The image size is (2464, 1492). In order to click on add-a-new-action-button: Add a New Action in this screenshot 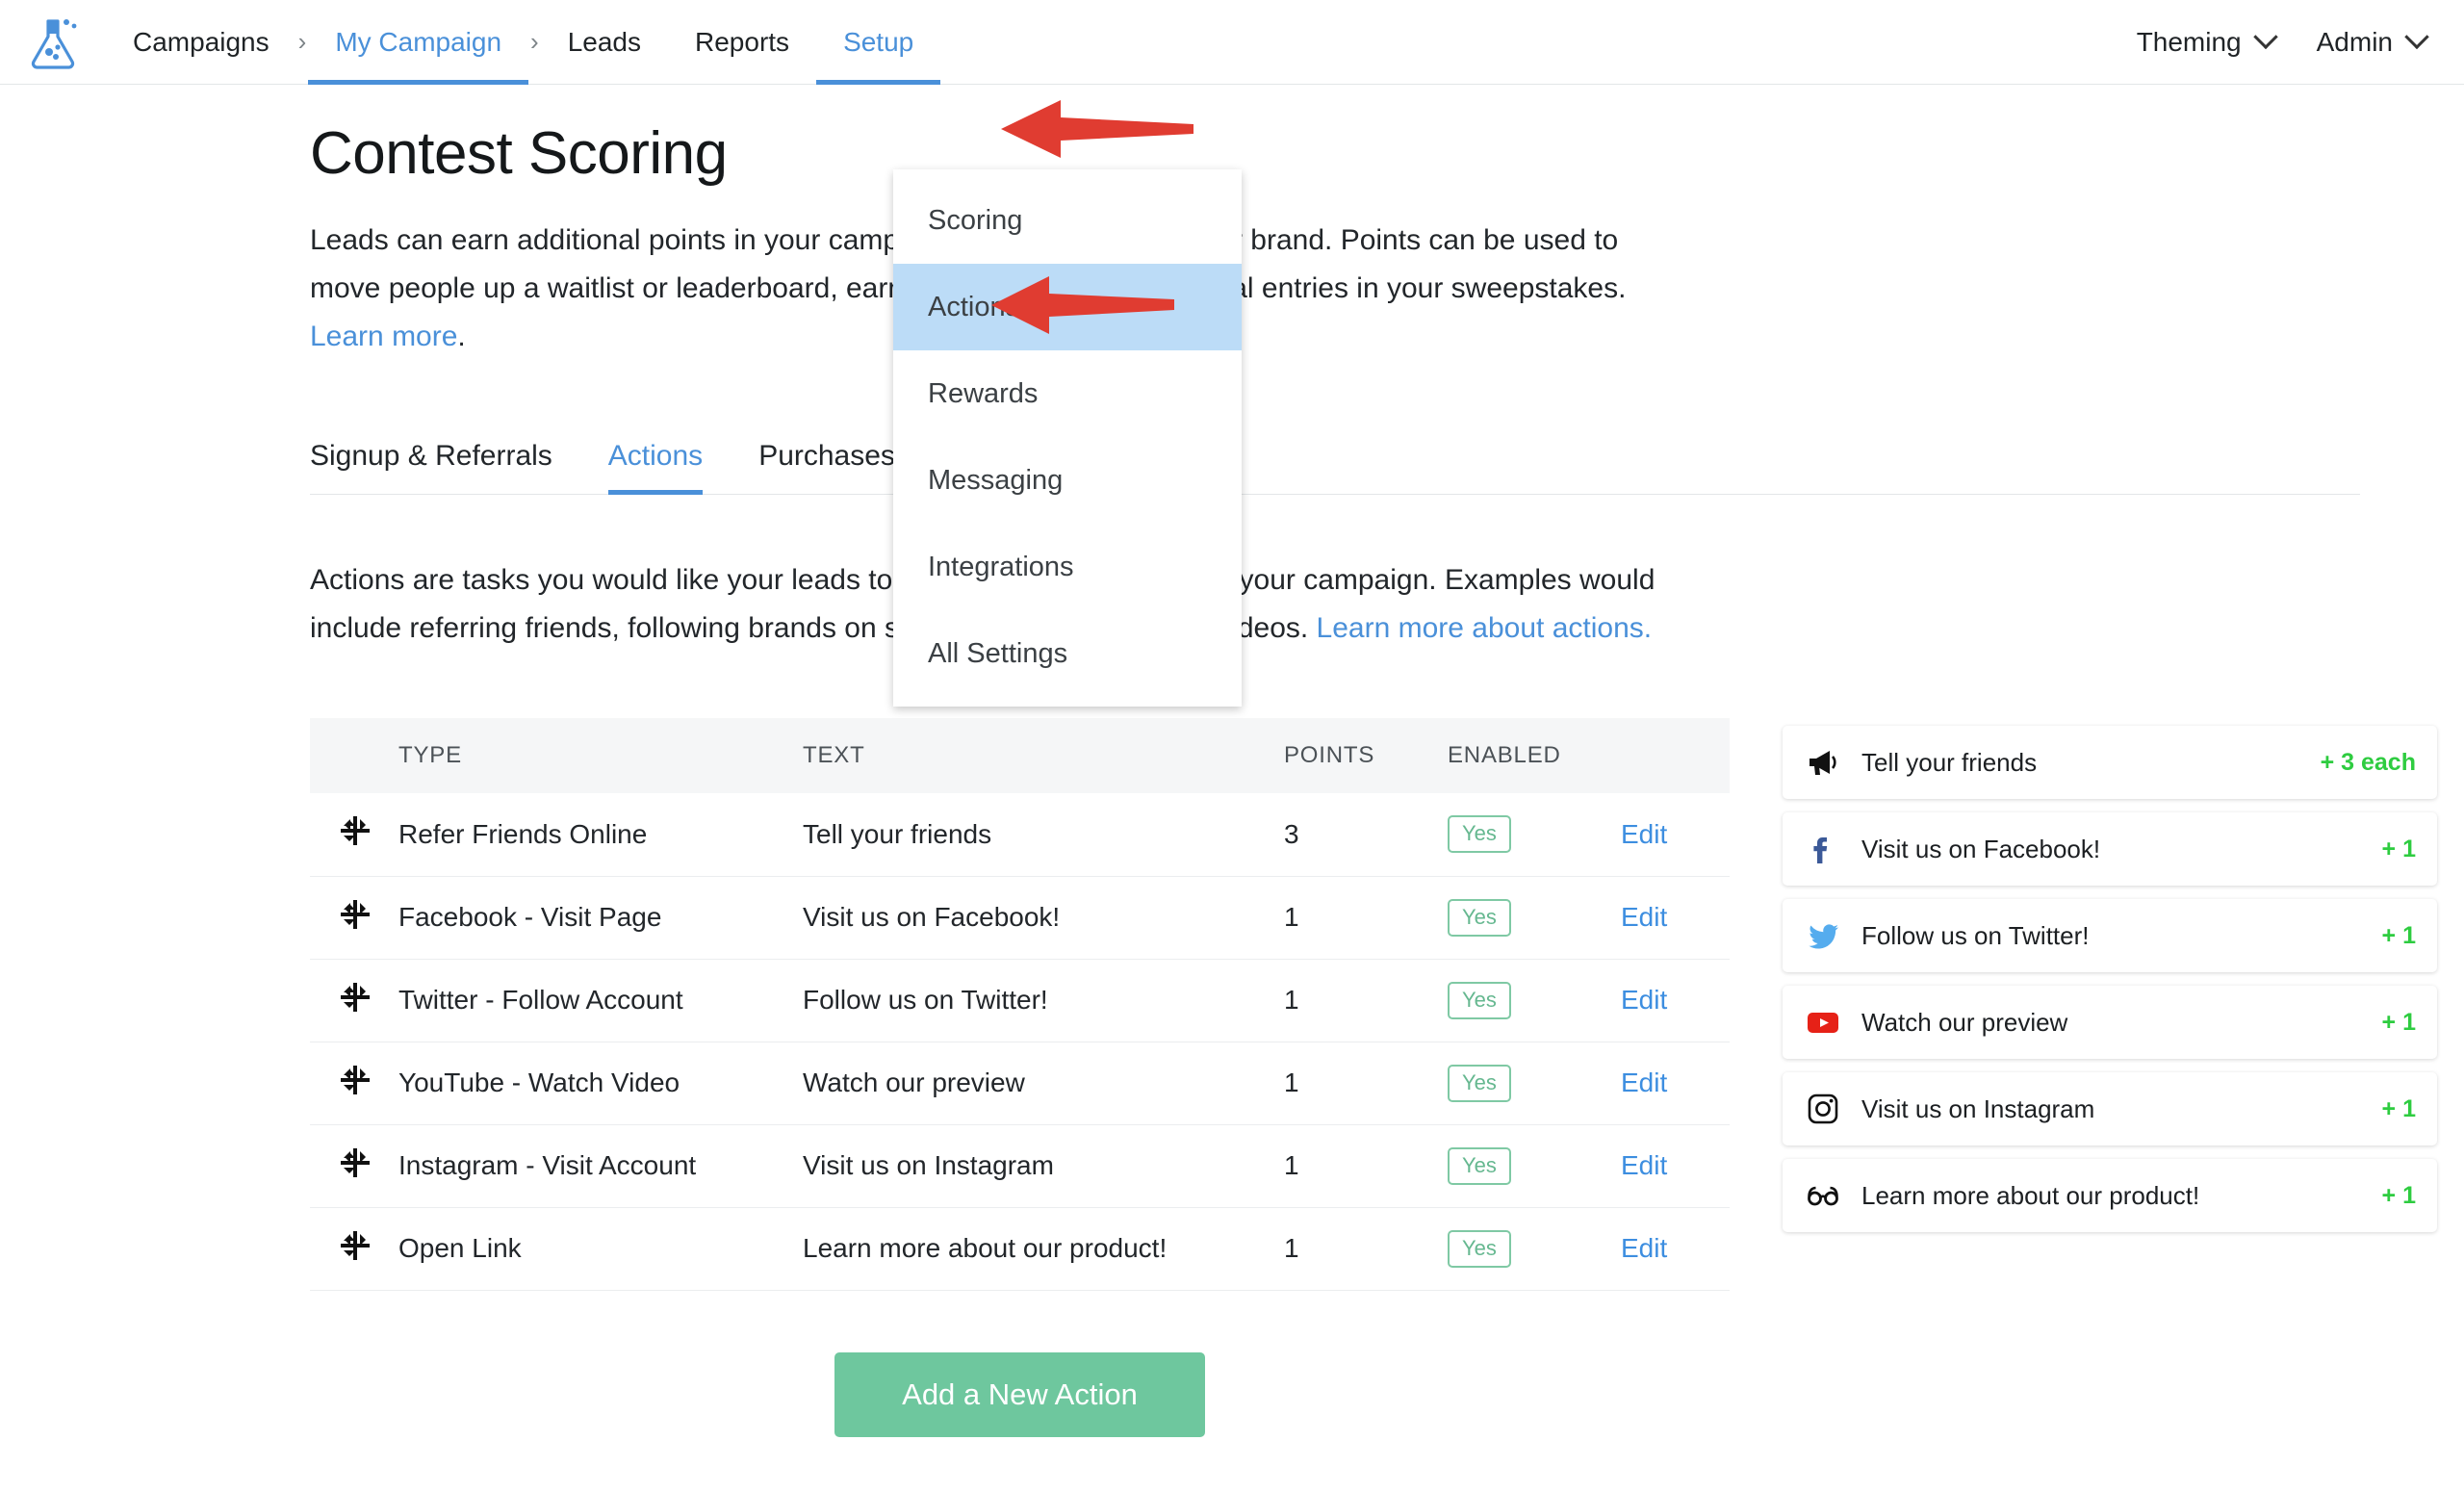, I will do `click(1019, 1394)`.